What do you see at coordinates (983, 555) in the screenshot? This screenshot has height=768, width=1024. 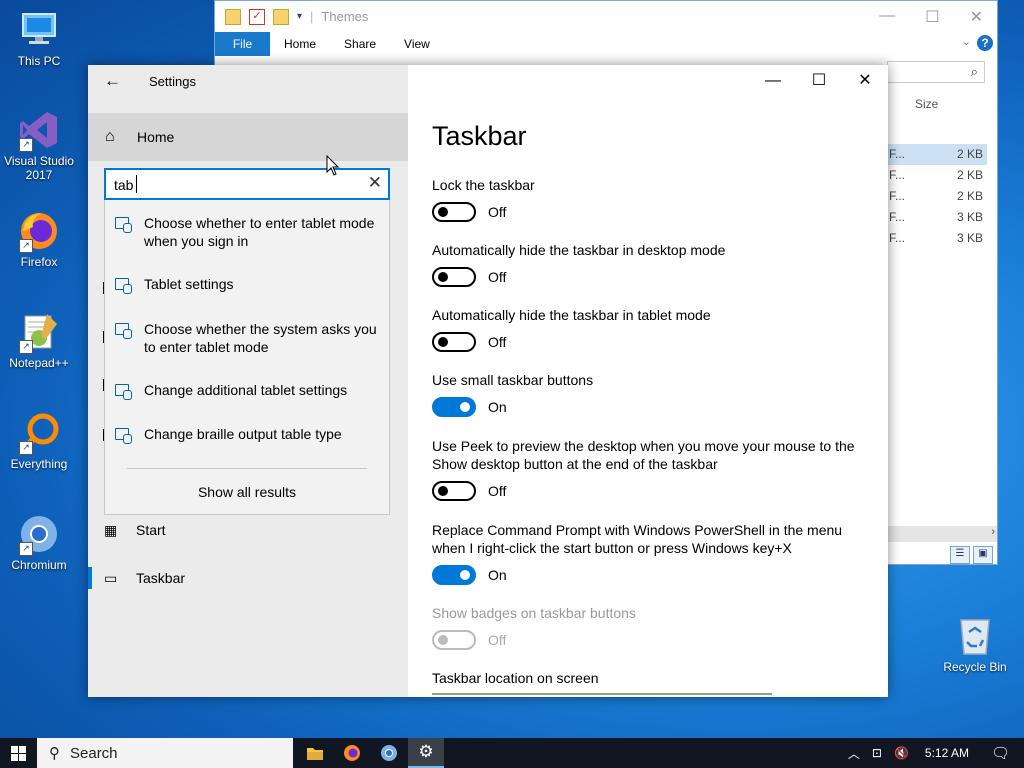 I see `large-icons-view-icon: ▣` at bounding box center [983, 555].